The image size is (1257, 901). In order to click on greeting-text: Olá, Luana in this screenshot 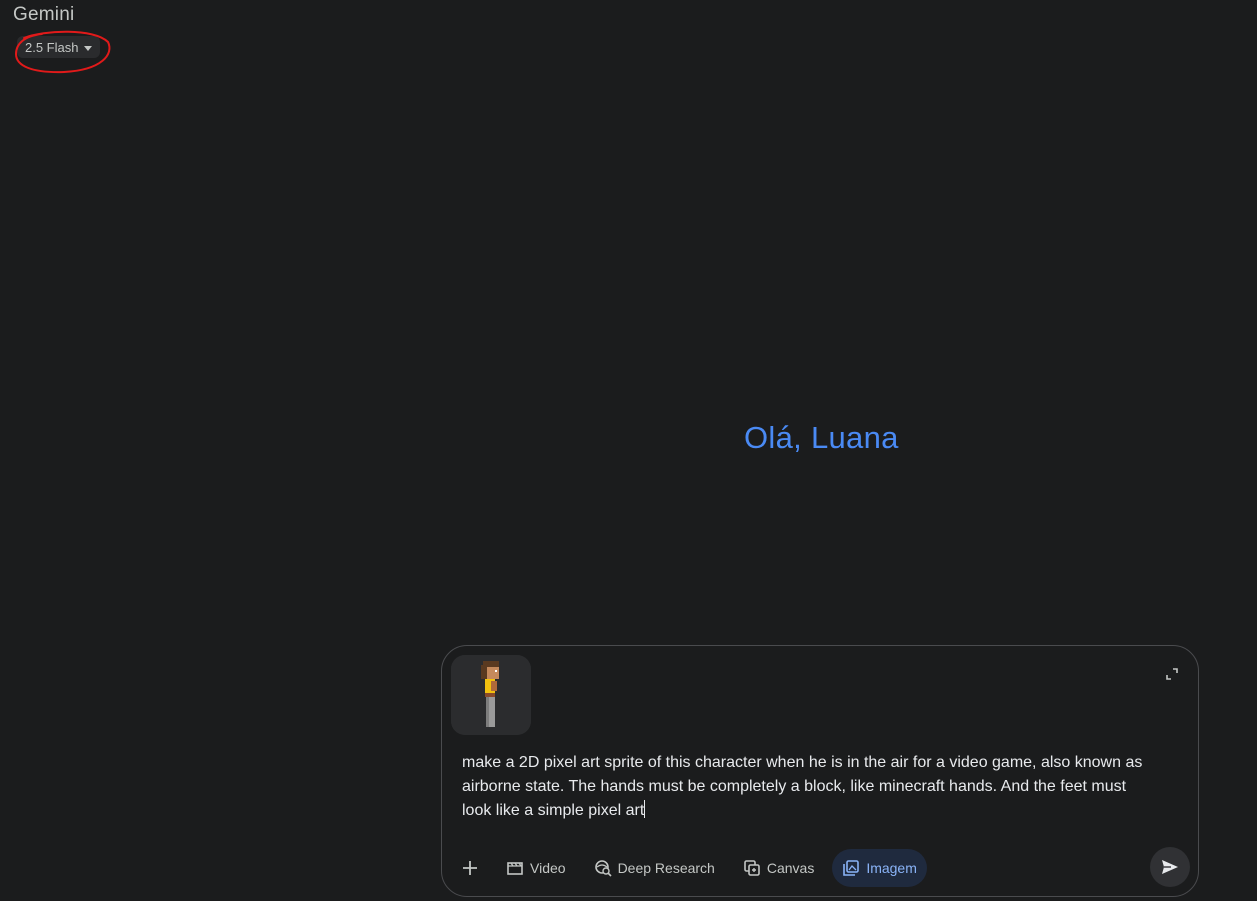, I will do `click(821, 437)`.